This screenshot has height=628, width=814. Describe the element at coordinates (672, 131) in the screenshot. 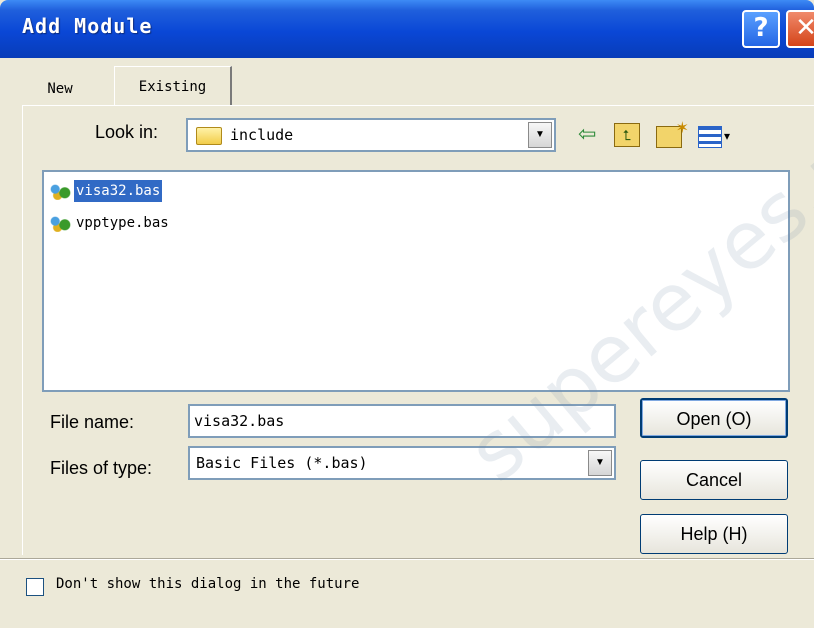

I see `new-folder-icon` at that location.